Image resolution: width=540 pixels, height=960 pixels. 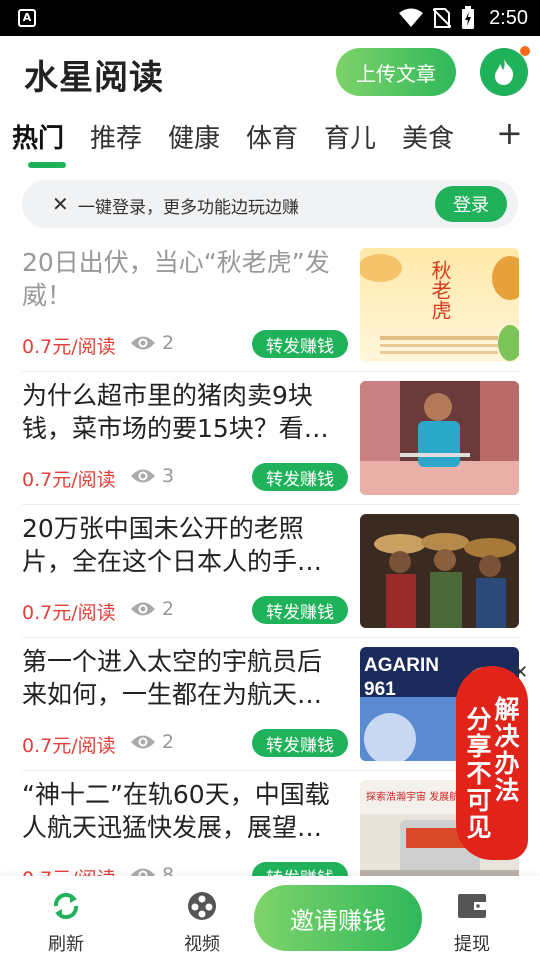 What do you see at coordinates (396, 72) in the screenshot?
I see `upload-article-button: 上传文章` at bounding box center [396, 72].